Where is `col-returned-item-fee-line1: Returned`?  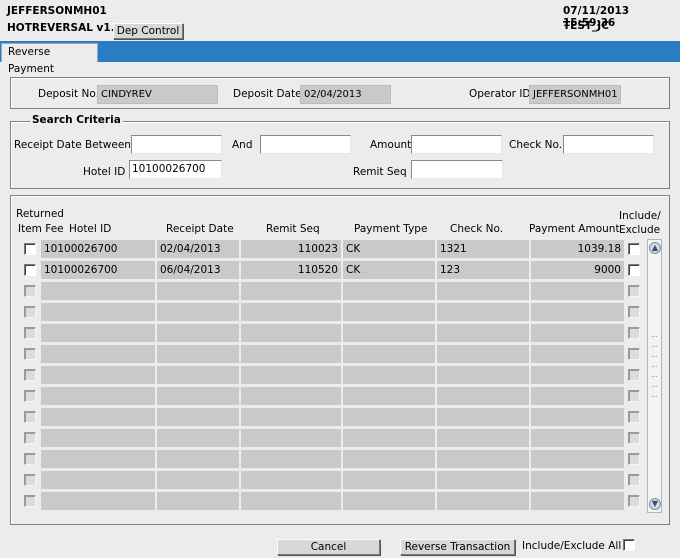
col-returned-item-fee-line1: Returned is located at coordinates (40, 214).